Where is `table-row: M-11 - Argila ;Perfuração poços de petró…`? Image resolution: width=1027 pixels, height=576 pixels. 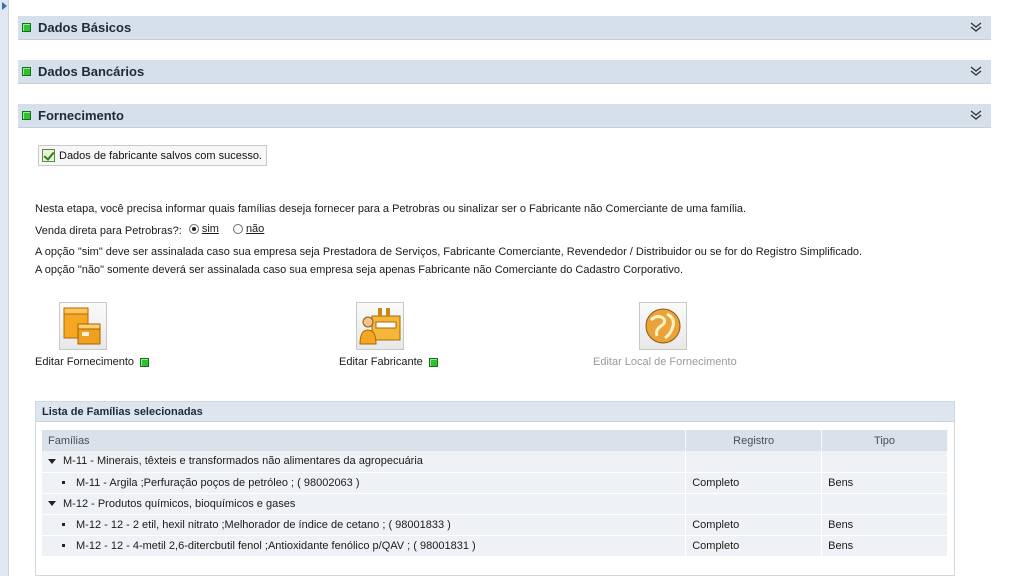
table-row: M-11 - Argila ;Perfuração poços de petró… is located at coordinates (495, 483).